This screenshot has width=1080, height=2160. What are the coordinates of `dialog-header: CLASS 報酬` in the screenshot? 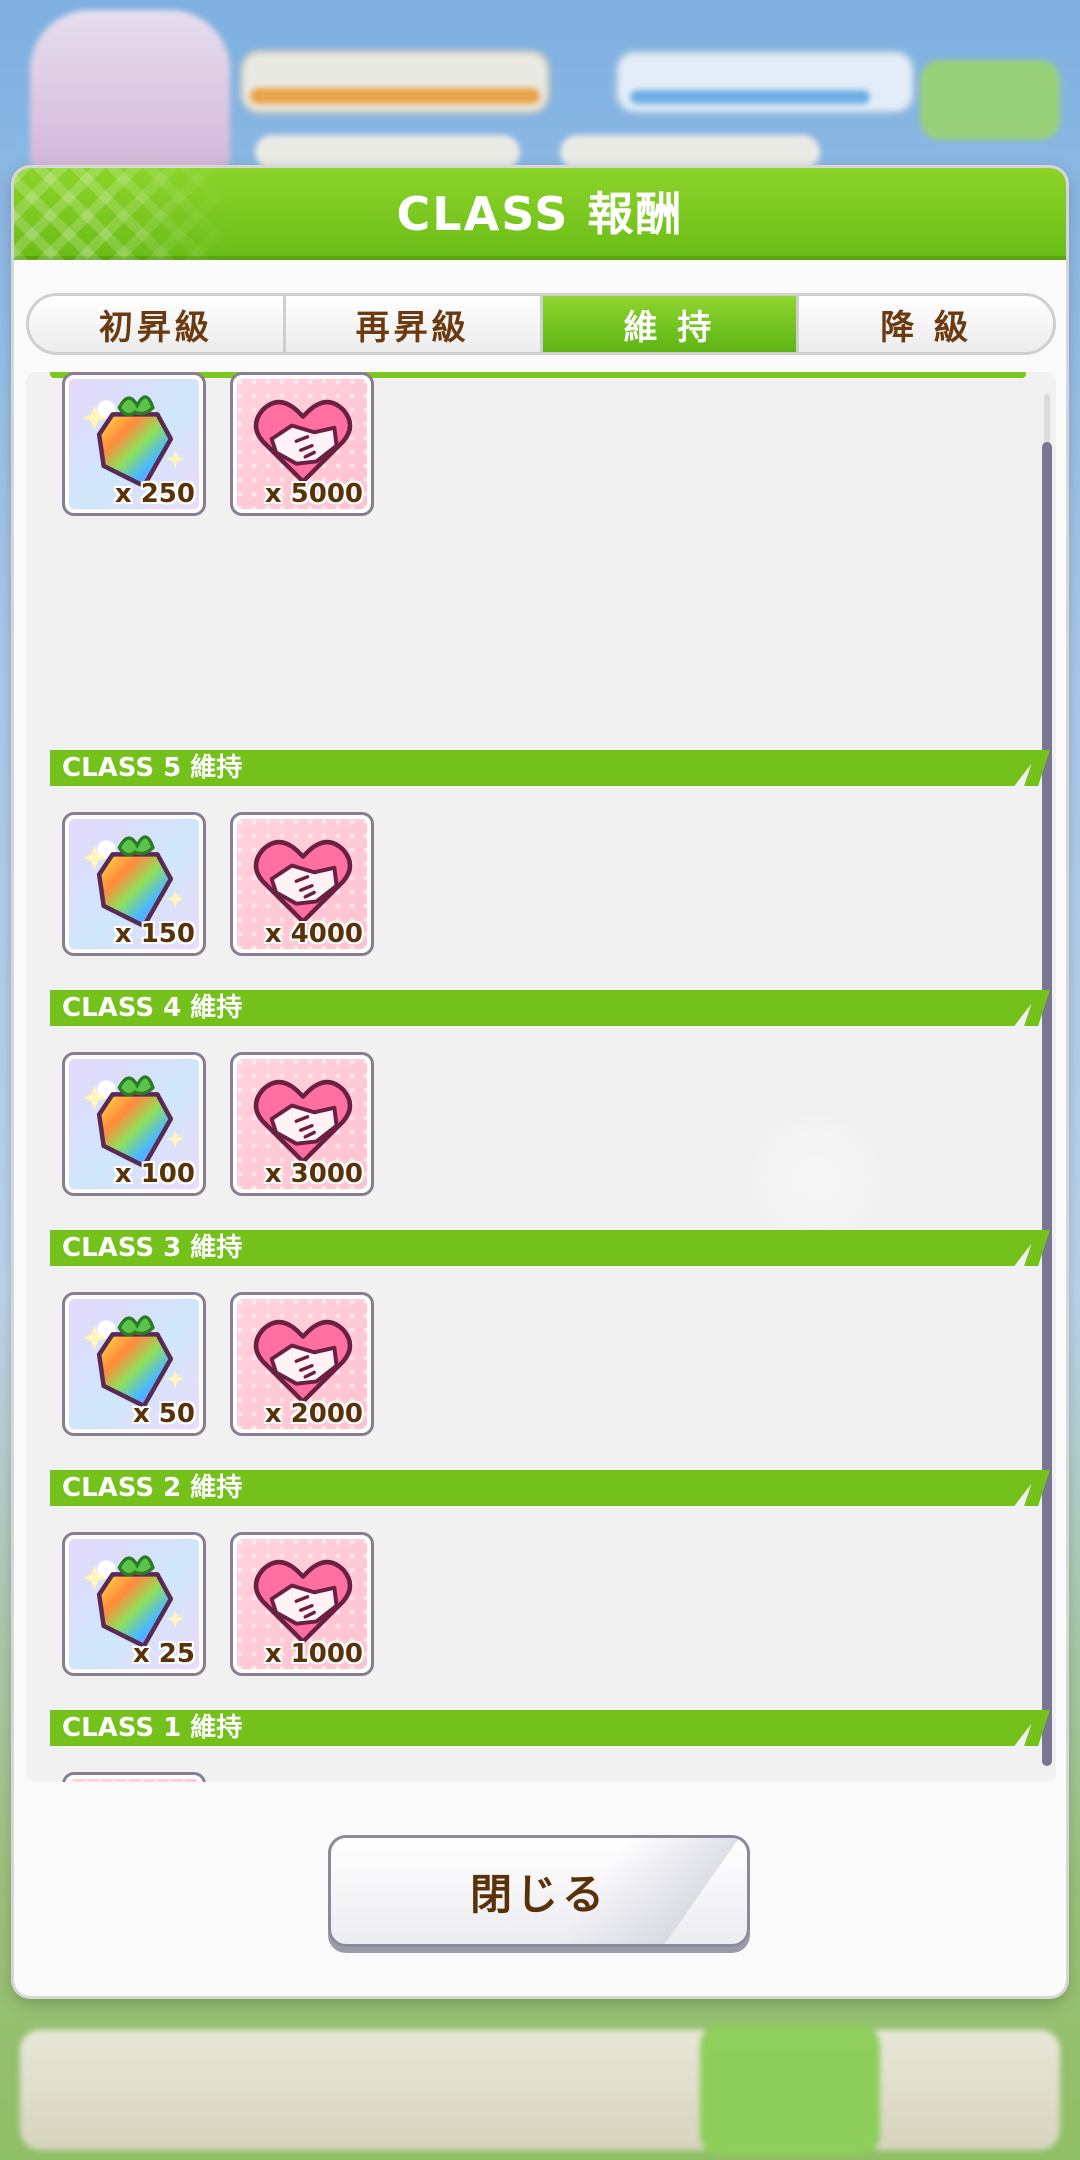 It's located at (540, 214).